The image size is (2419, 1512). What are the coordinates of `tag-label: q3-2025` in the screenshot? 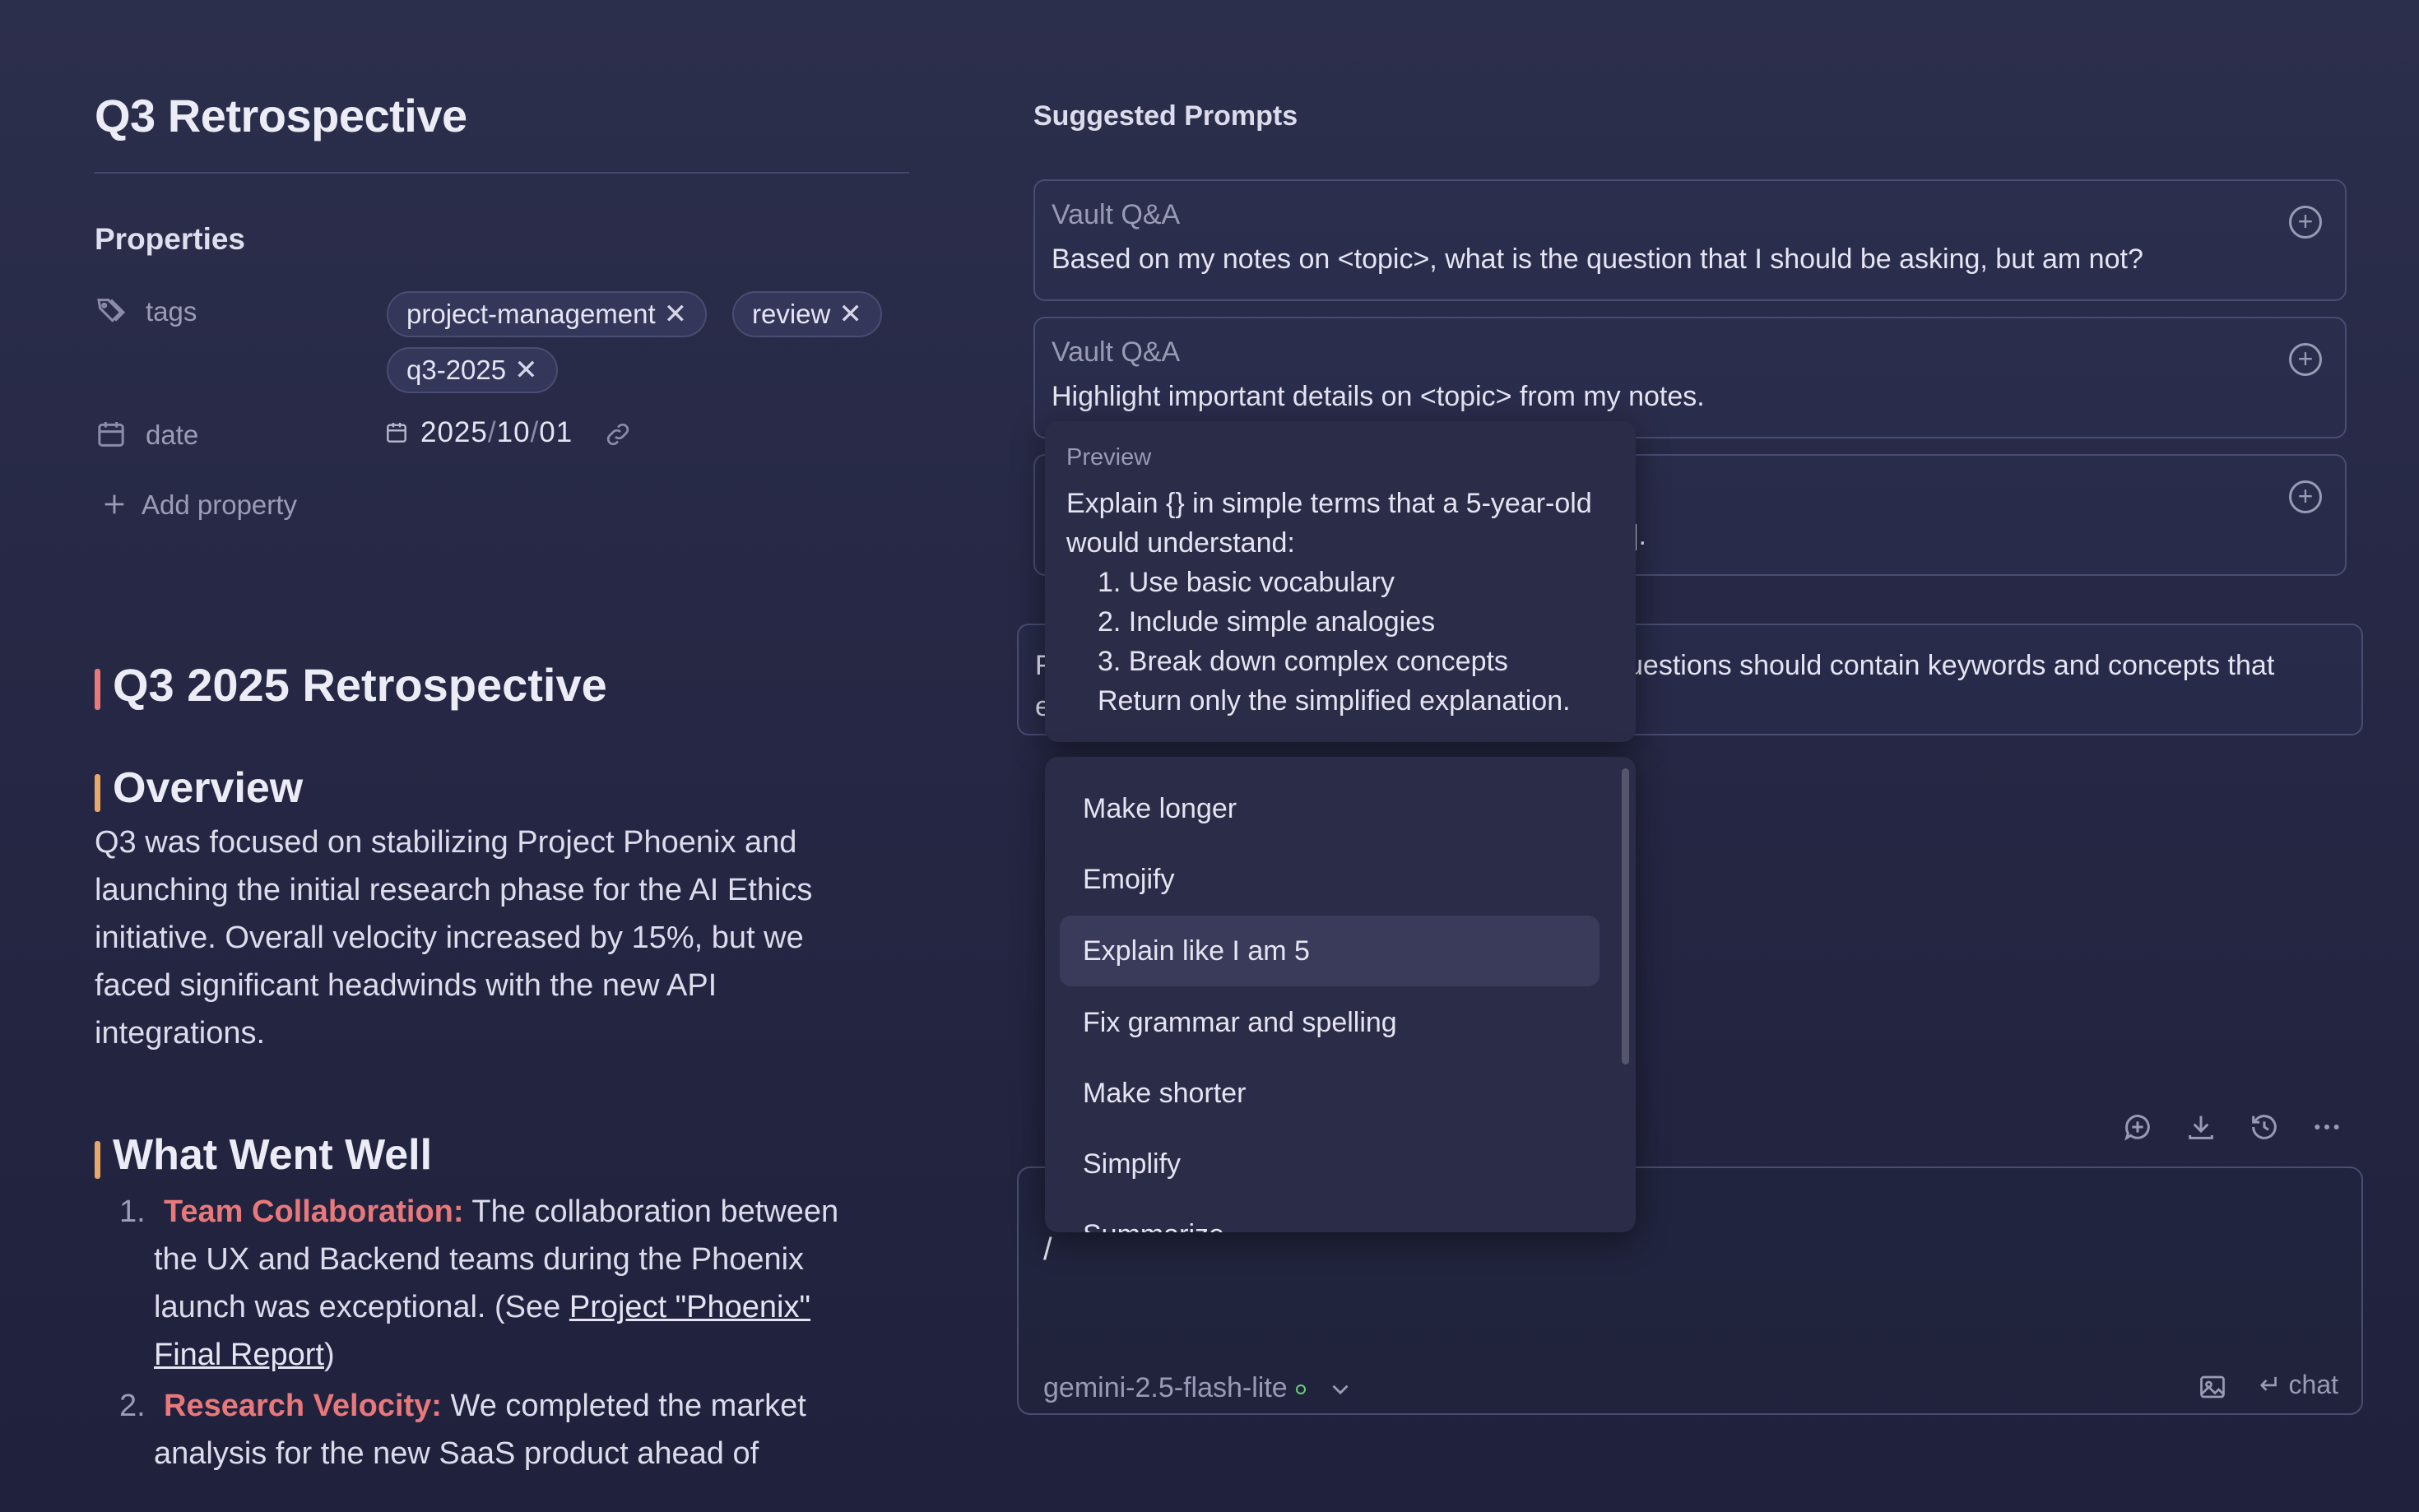 It's located at (457, 370).